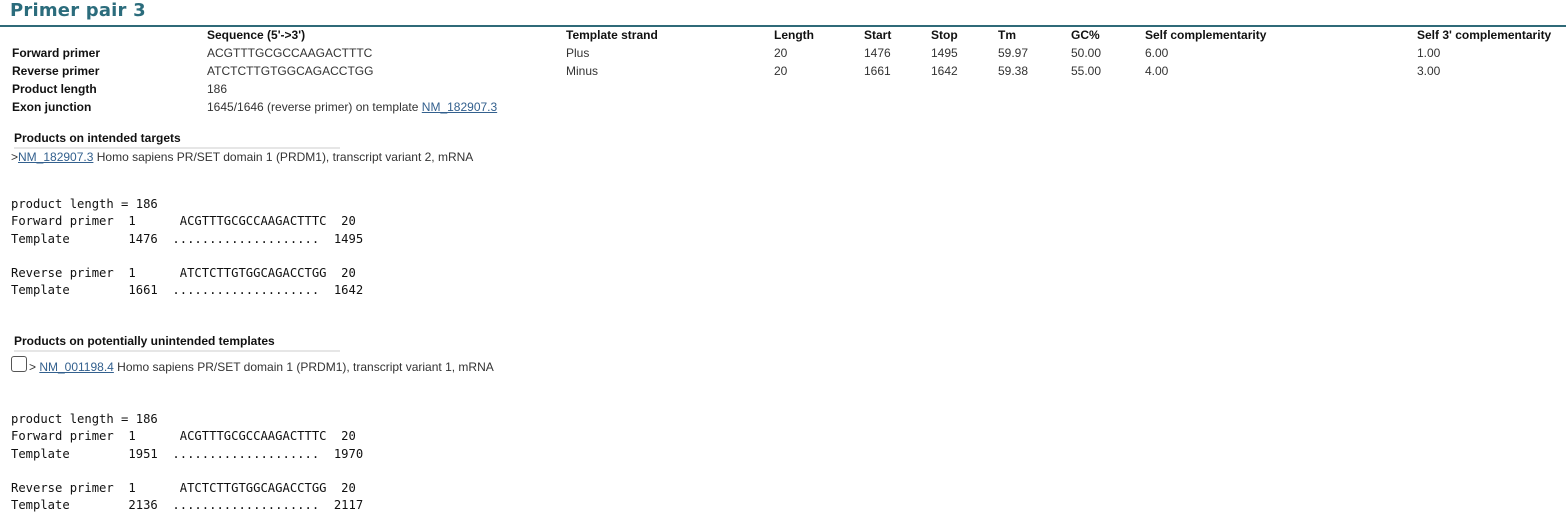 This screenshot has height=521, width=1566. What do you see at coordinates (1157, 53) in the screenshot?
I see `forward-self-complementarity: 6.00` at bounding box center [1157, 53].